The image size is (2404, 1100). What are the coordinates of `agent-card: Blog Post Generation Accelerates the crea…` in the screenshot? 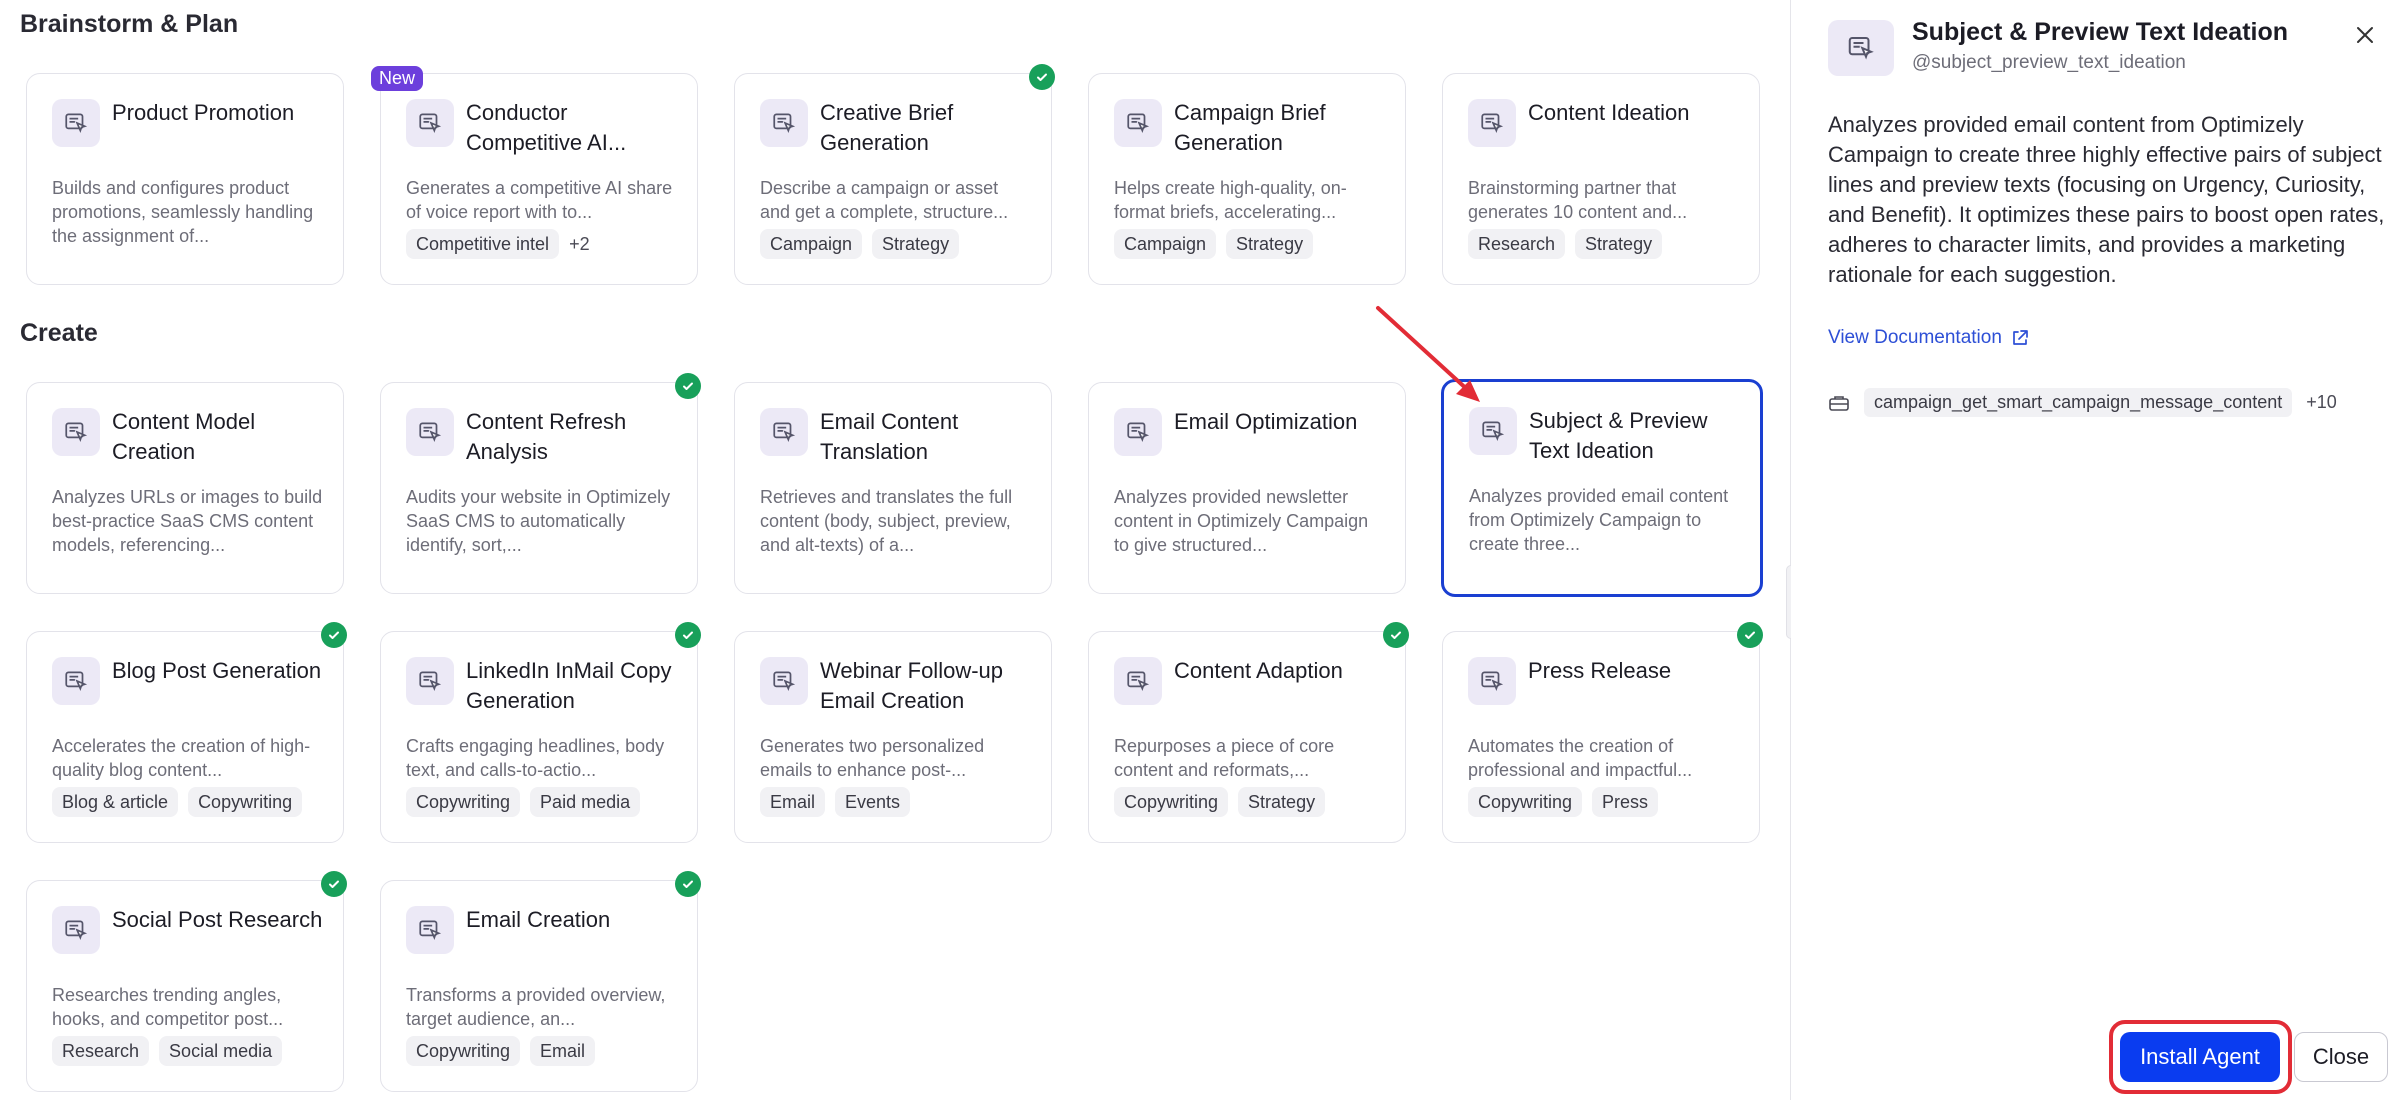 It's located at (186, 732).